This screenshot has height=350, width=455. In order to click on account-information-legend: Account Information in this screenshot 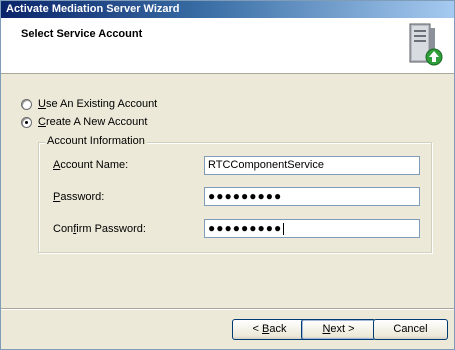, I will do `click(96, 141)`.